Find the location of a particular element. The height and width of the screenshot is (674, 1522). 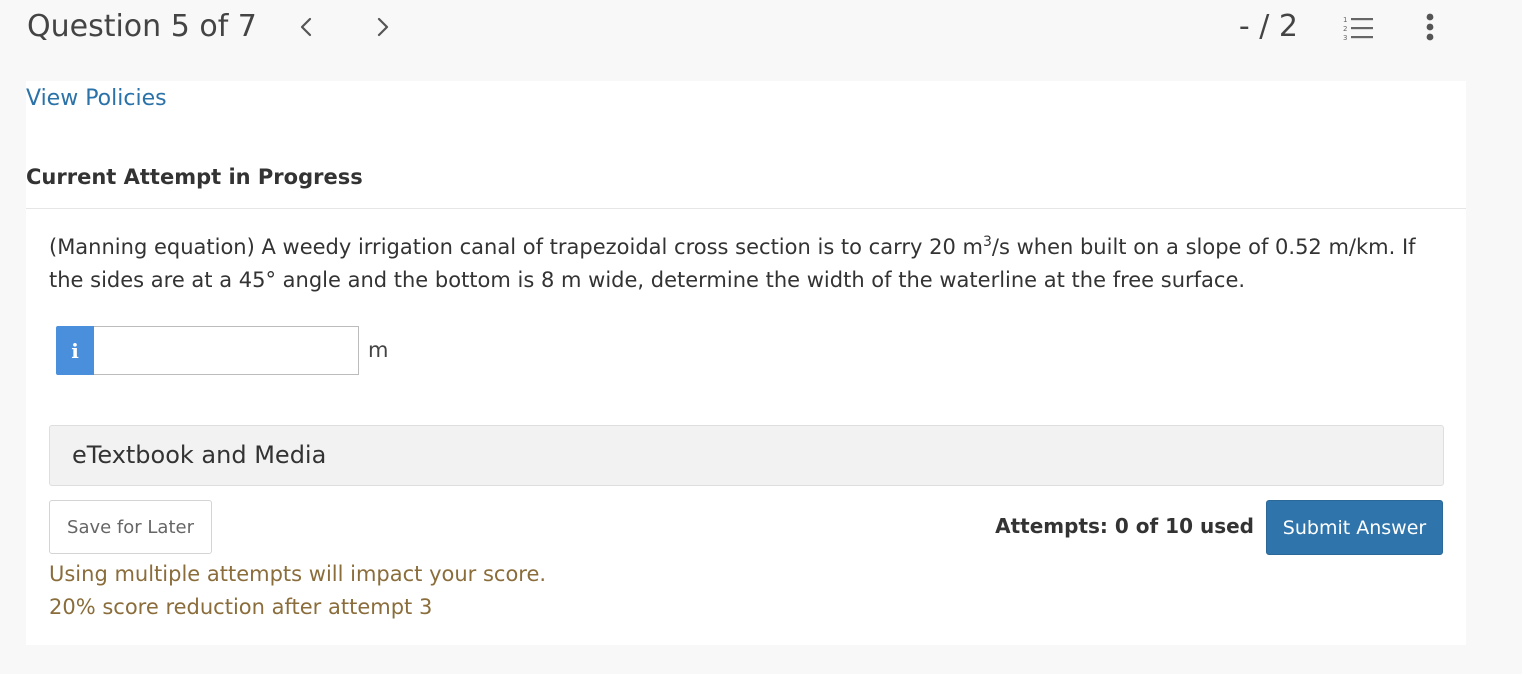

answer-input is located at coordinates (226, 350).